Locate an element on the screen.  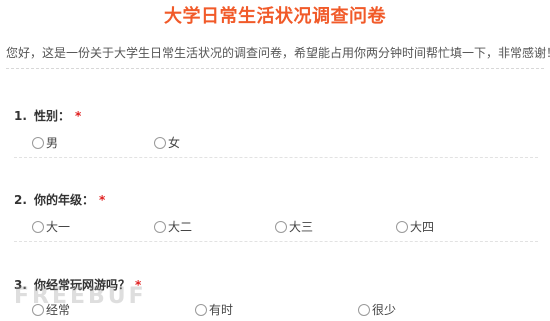
question-title: 1. 性别： * is located at coordinates (47, 115).